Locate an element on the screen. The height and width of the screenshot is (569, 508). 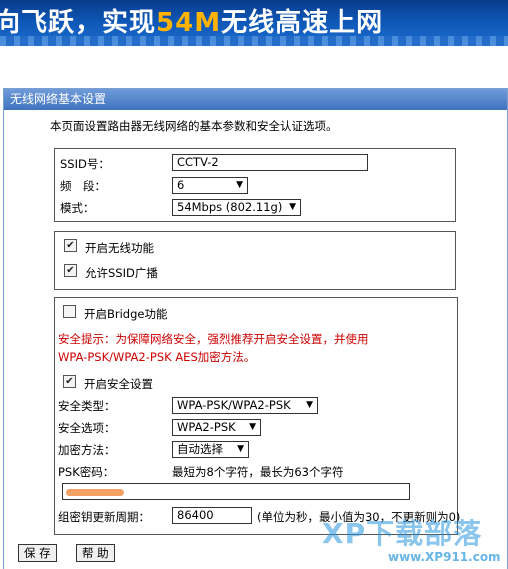
banner-slogan: 向飞跃，实现54M无线高速上网 is located at coordinates (192, 23).